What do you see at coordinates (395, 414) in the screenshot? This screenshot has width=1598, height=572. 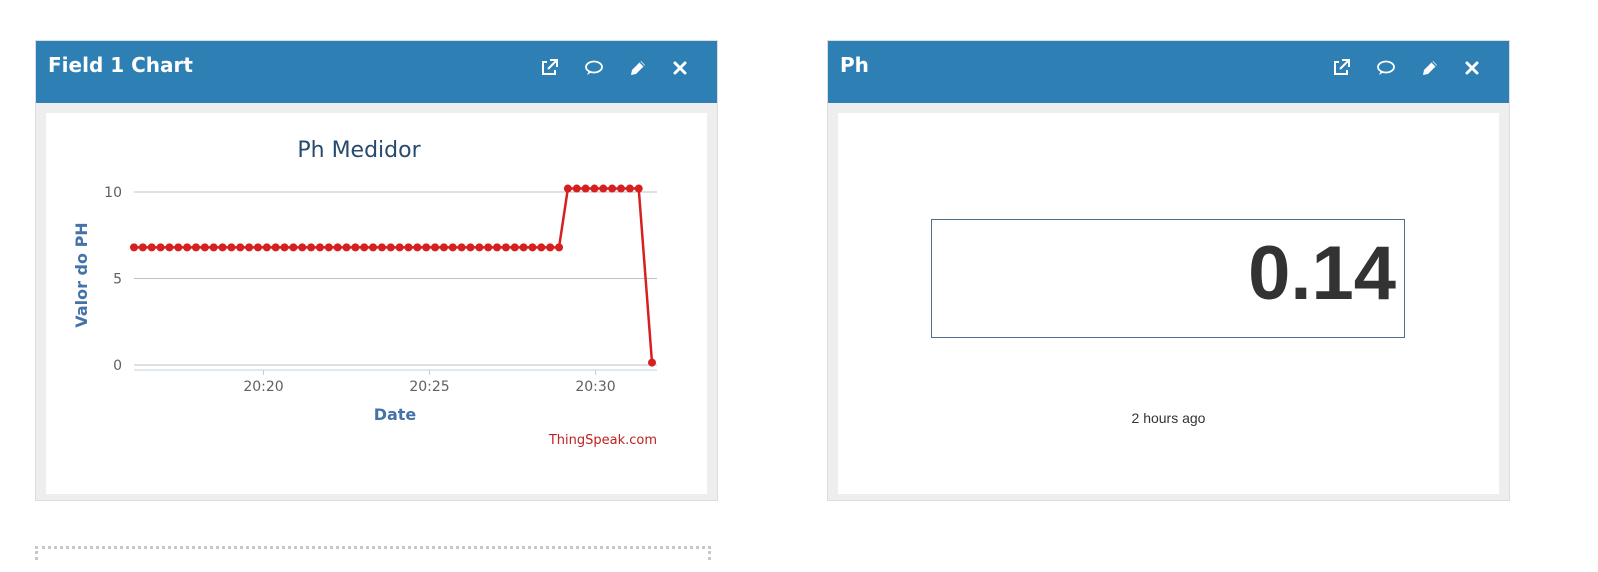 I see `x-axis-title: Date` at bounding box center [395, 414].